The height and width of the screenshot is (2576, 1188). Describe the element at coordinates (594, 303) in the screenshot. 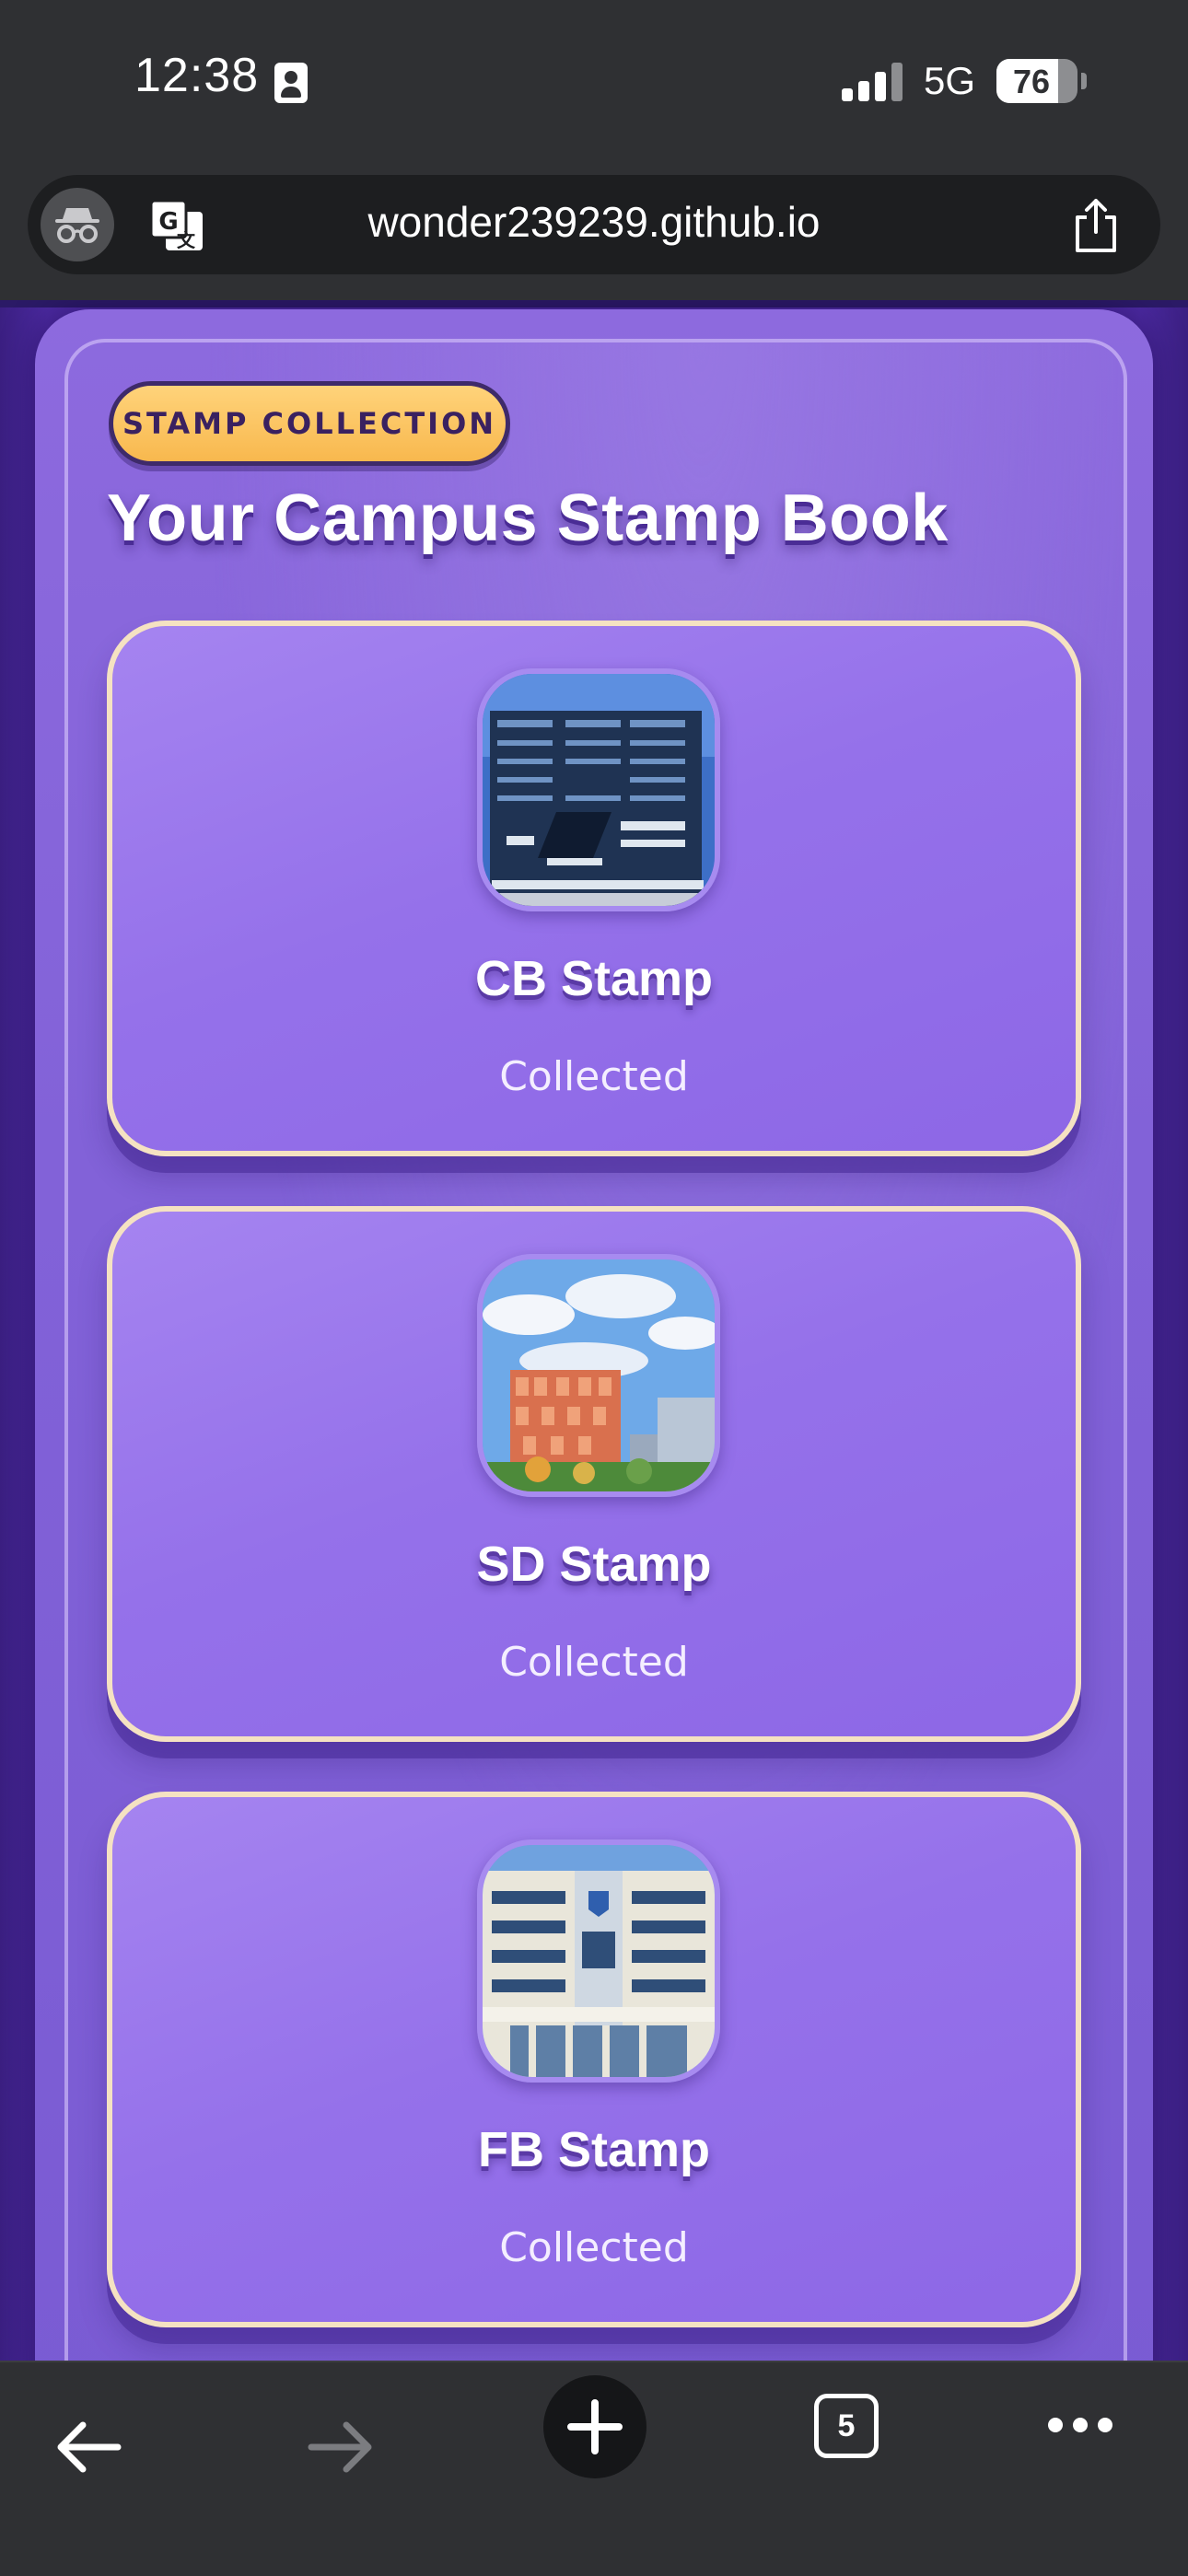

I see `page-top-edge` at that location.